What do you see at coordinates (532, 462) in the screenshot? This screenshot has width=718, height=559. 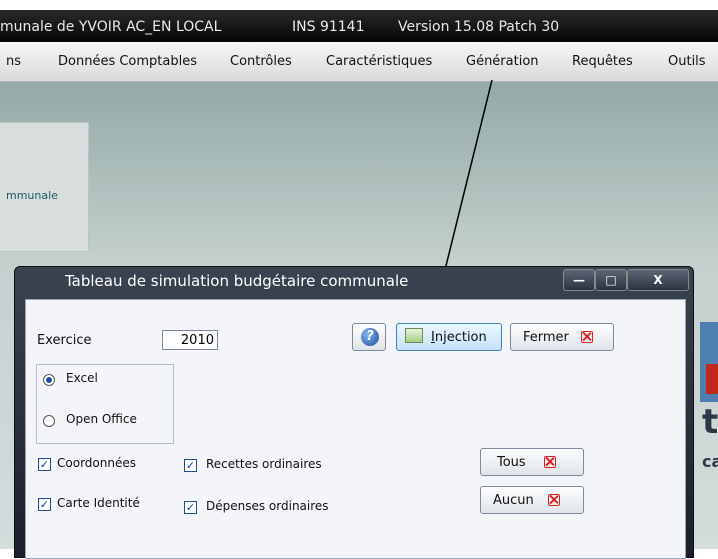 I see `tous-button: Tous` at bounding box center [532, 462].